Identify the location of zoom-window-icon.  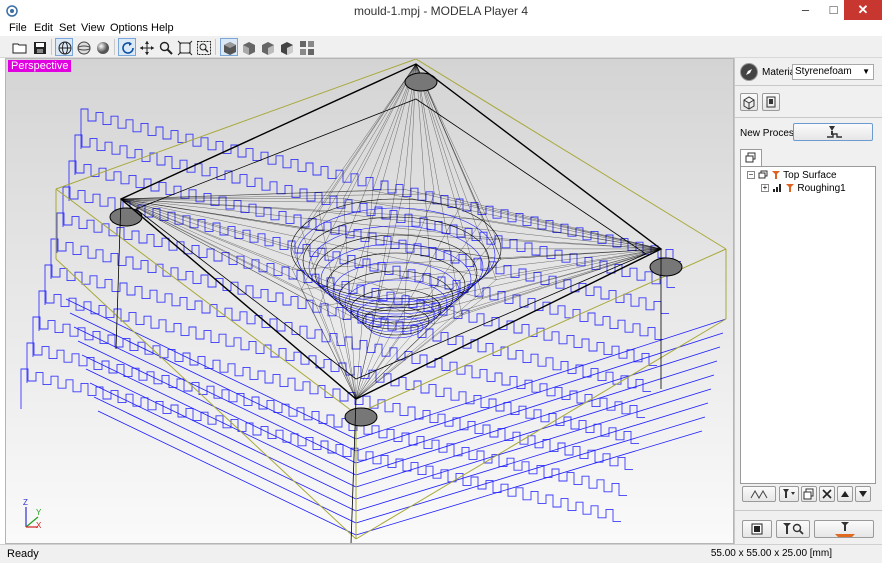
(203, 47).